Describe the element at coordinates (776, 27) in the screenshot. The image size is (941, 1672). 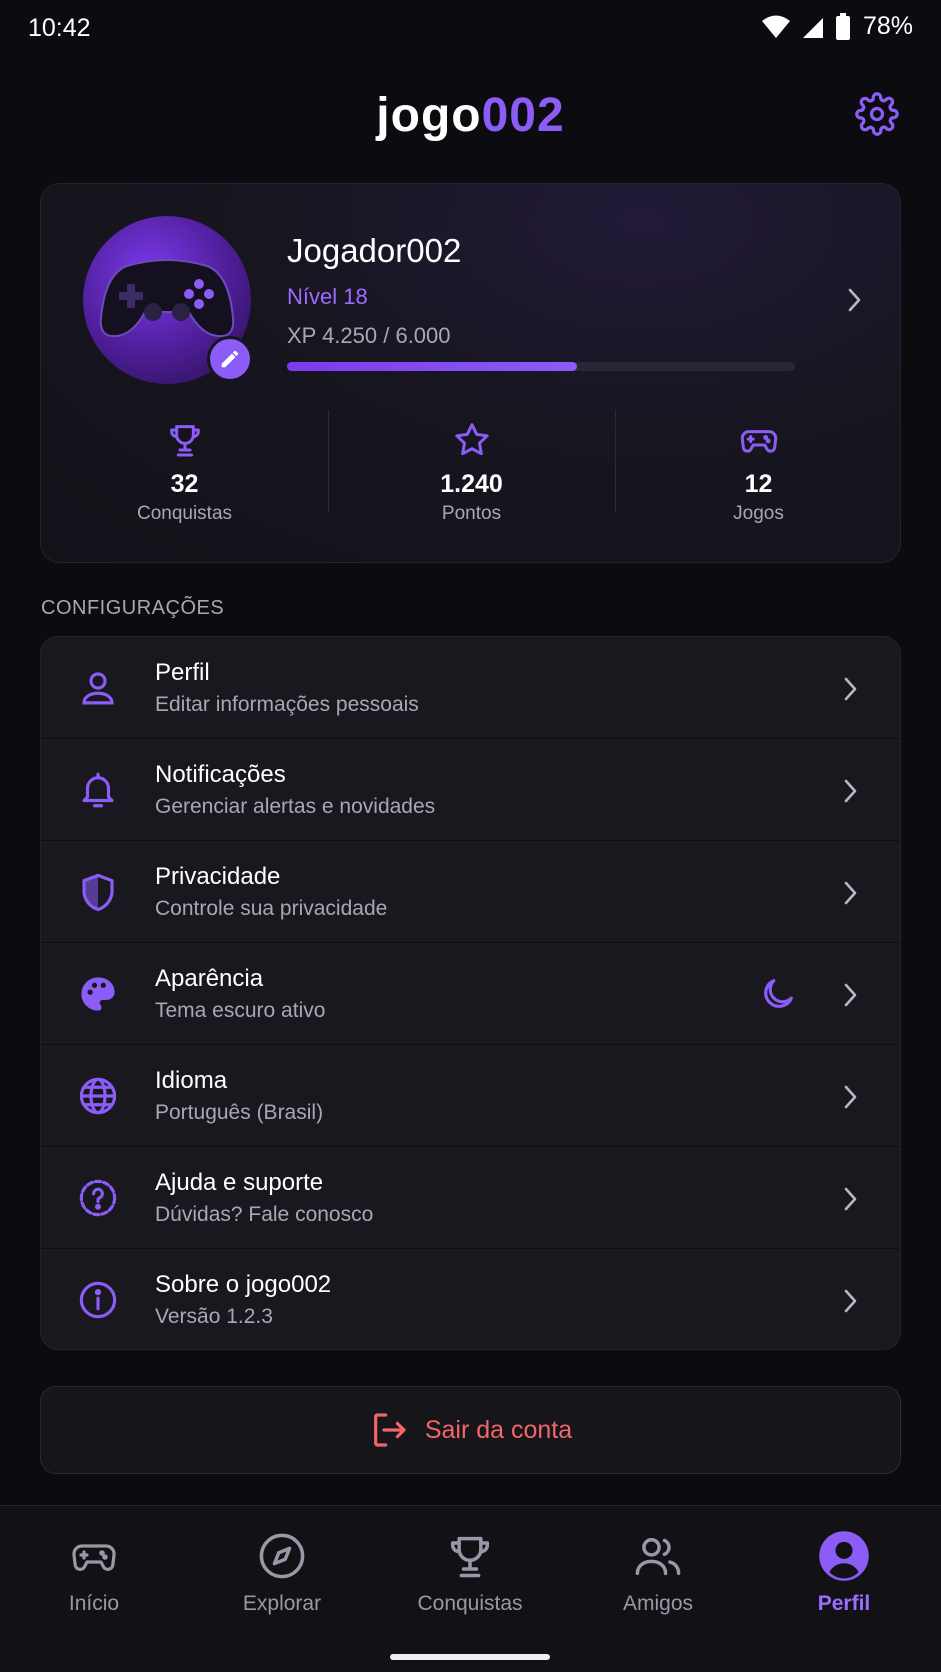
I see `wifi-icon` at that location.